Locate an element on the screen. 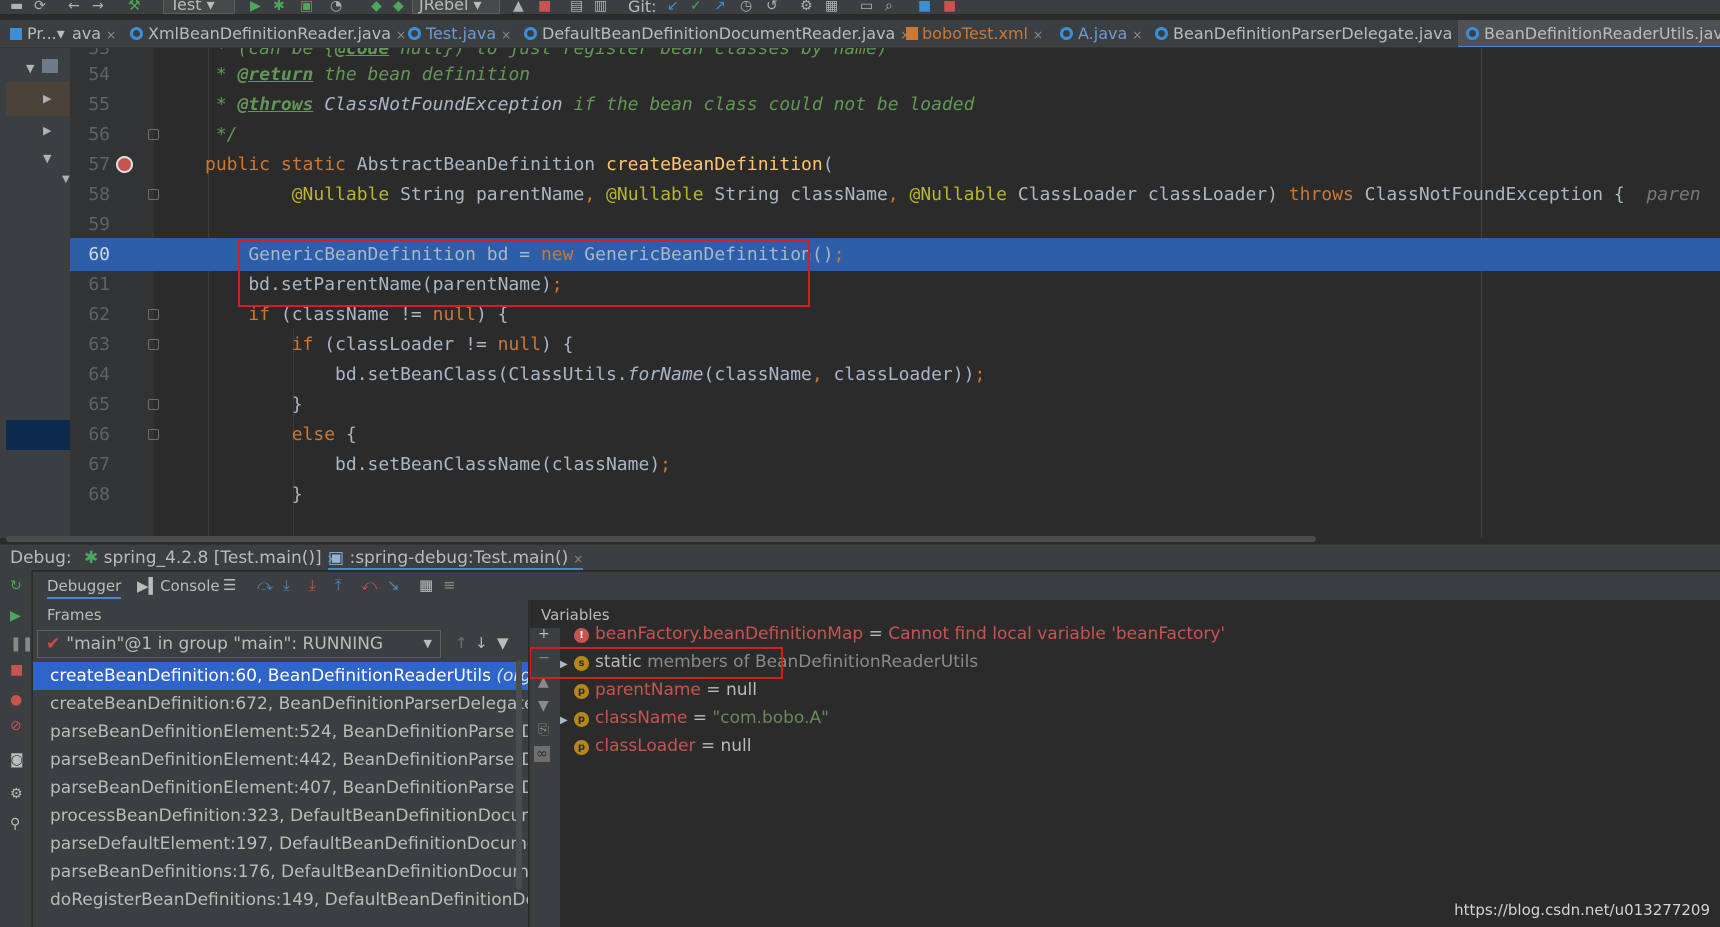 The image size is (1720, 927). menu-icon: ☰ is located at coordinates (229, 585).